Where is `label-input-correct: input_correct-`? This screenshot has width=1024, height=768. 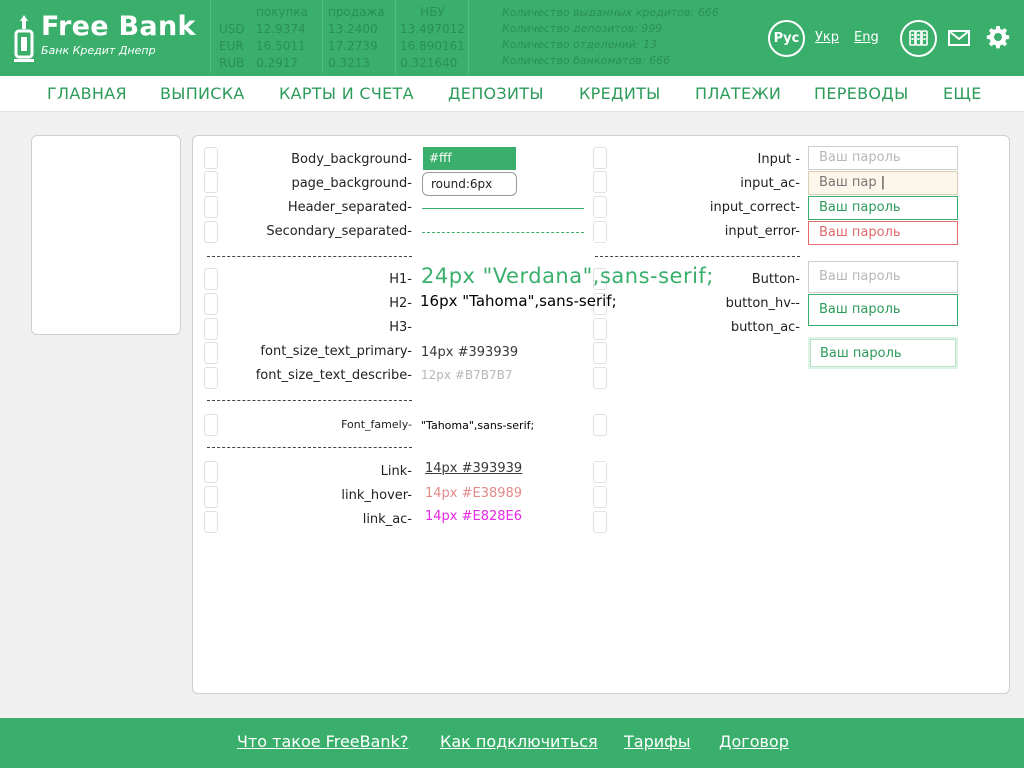 label-input-correct: input_correct- is located at coordinates (754, 207).